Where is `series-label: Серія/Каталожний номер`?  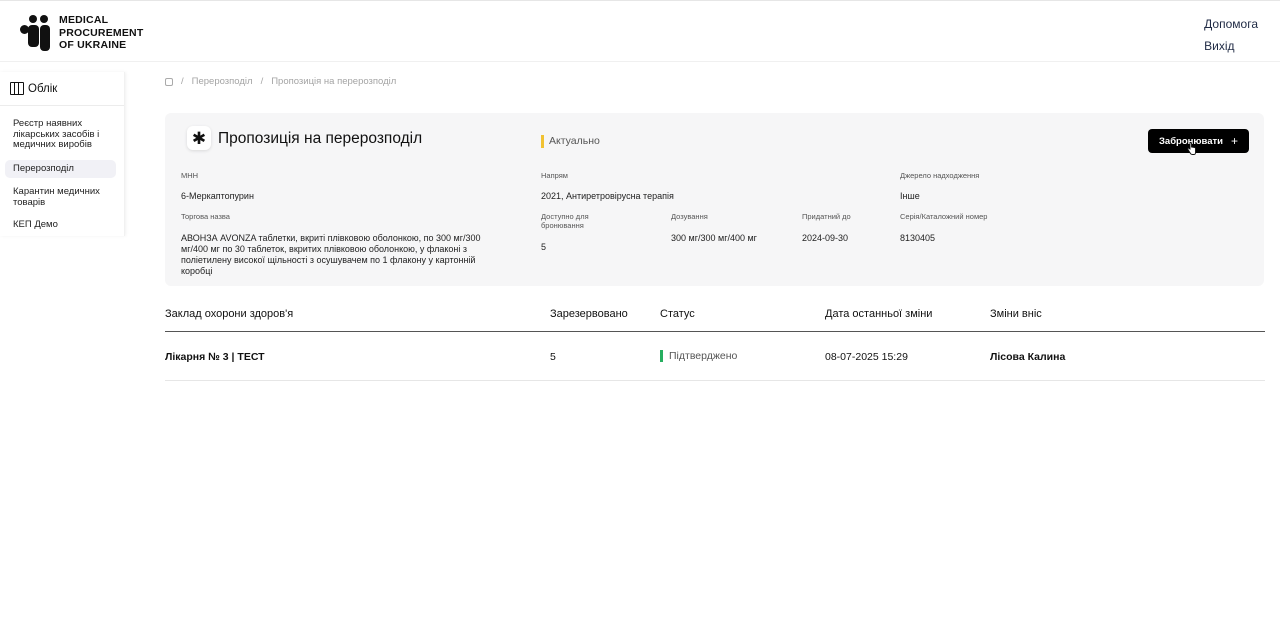
series-label: Серія/Каталожний номер is located at coordinates (944, 216).